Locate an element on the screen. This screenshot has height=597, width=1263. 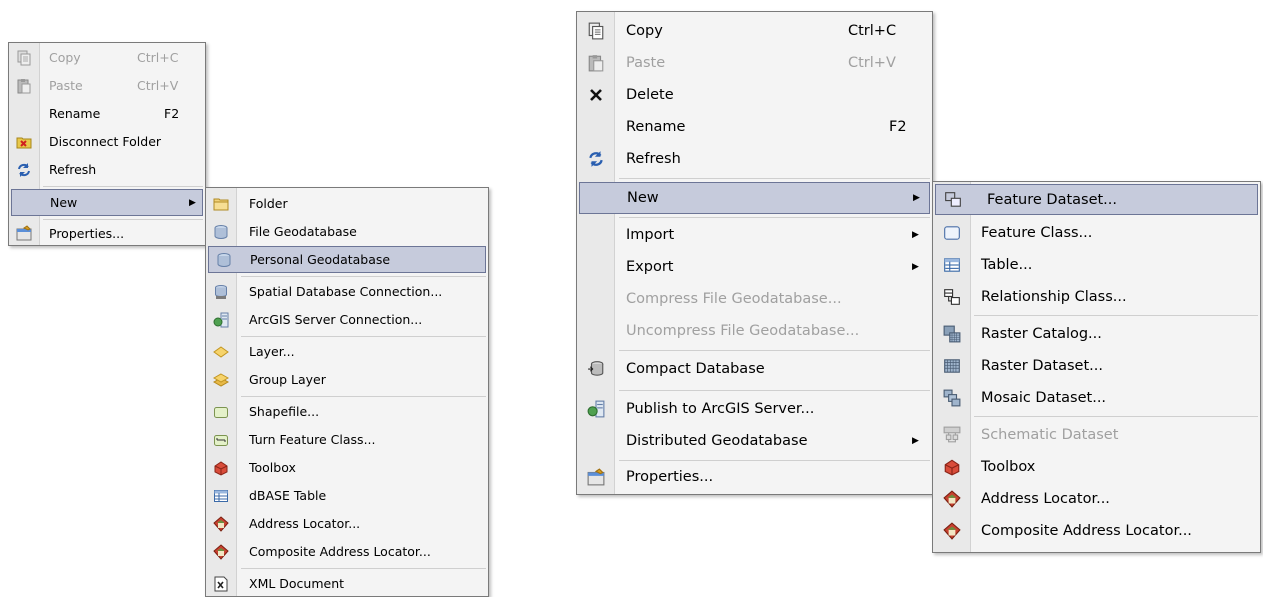
delete-icon is located at coordinates (596, 95).